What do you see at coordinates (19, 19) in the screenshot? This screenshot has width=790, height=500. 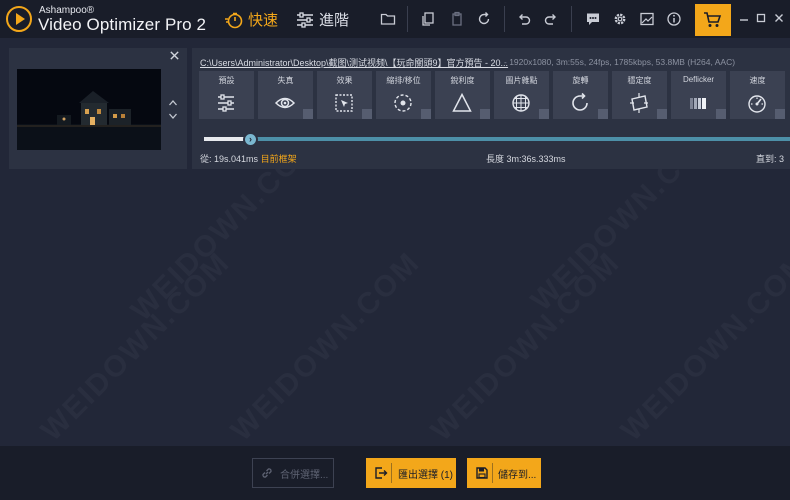 I see `app-logo-icon` at bounding box center [19, 19].